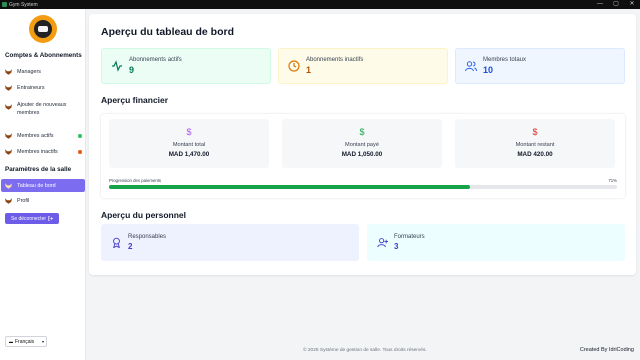 The image size is (640, 360). Describe the element at coordinates (43, 72) in the screenshot. I see `sidebar-item-managers: Managers` at that location.